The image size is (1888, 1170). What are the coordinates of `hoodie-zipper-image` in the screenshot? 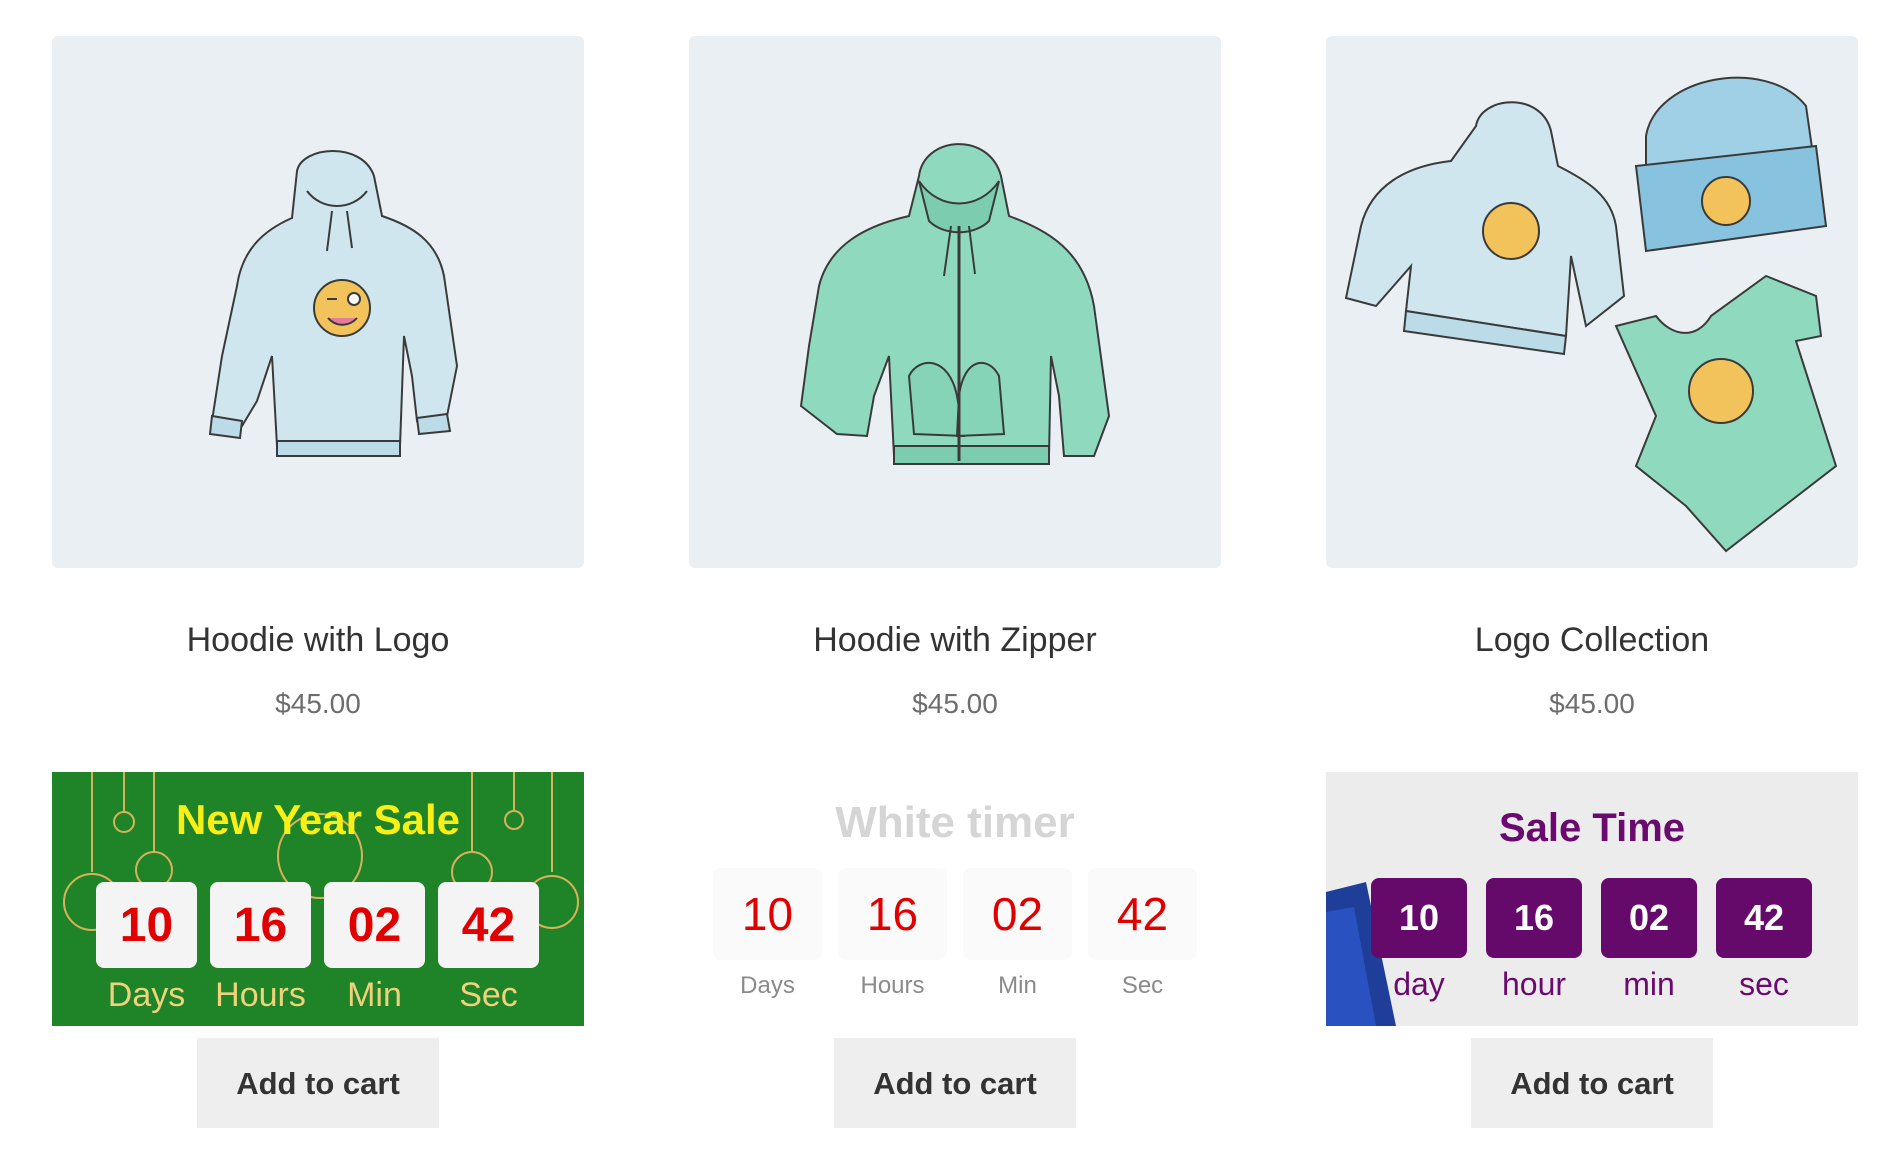 It's located at (955, 304).